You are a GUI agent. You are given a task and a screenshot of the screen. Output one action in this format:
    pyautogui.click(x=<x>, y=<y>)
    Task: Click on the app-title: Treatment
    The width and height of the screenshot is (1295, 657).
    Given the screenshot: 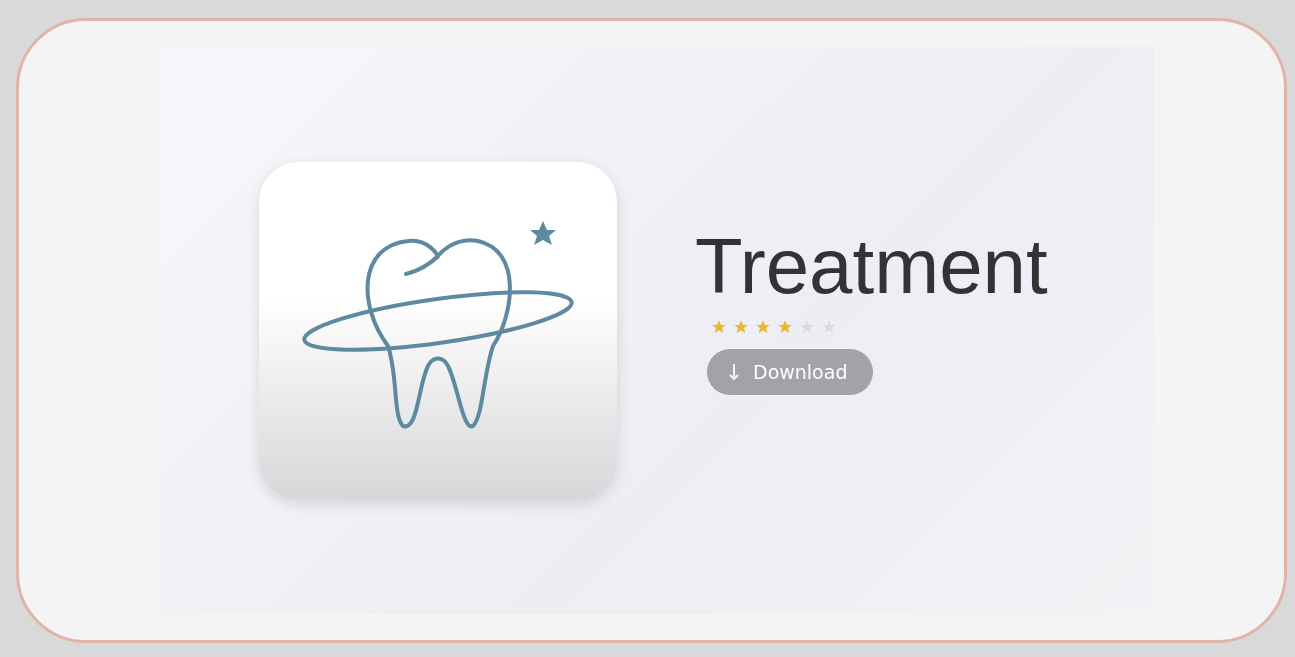 What is the action you would take?
    pyautogui.click(x=871, y=265)
    